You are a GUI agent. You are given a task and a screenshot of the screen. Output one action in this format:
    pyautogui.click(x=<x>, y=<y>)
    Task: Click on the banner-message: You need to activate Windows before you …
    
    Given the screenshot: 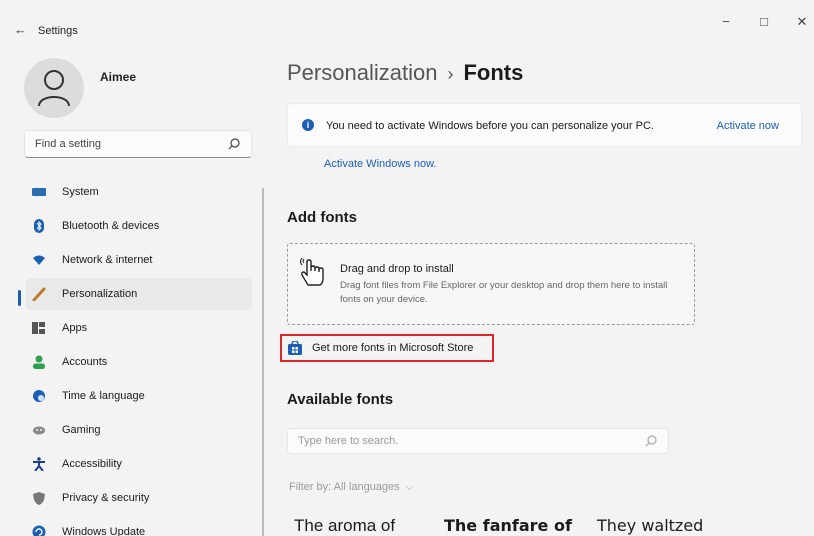 What is the action you would take?
    pyautogui.click(x=490, y=126)
    